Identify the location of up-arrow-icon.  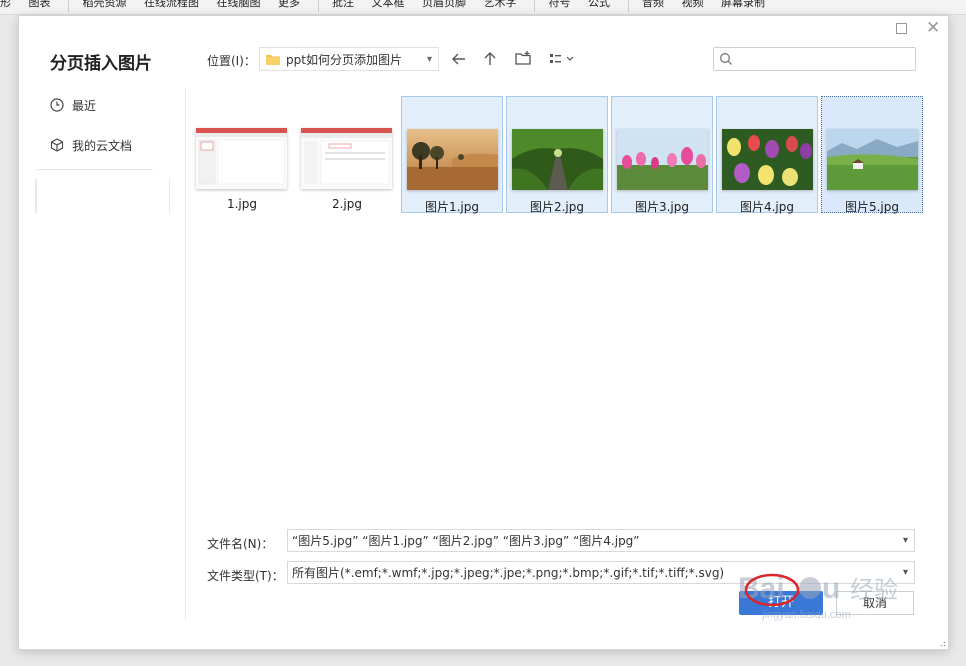
(490, 59).